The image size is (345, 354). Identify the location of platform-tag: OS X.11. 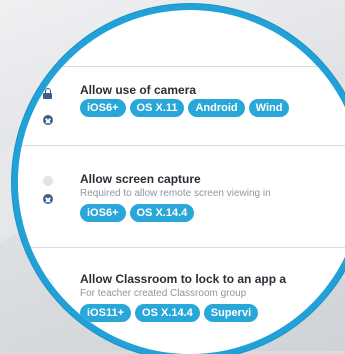
(157, 108).